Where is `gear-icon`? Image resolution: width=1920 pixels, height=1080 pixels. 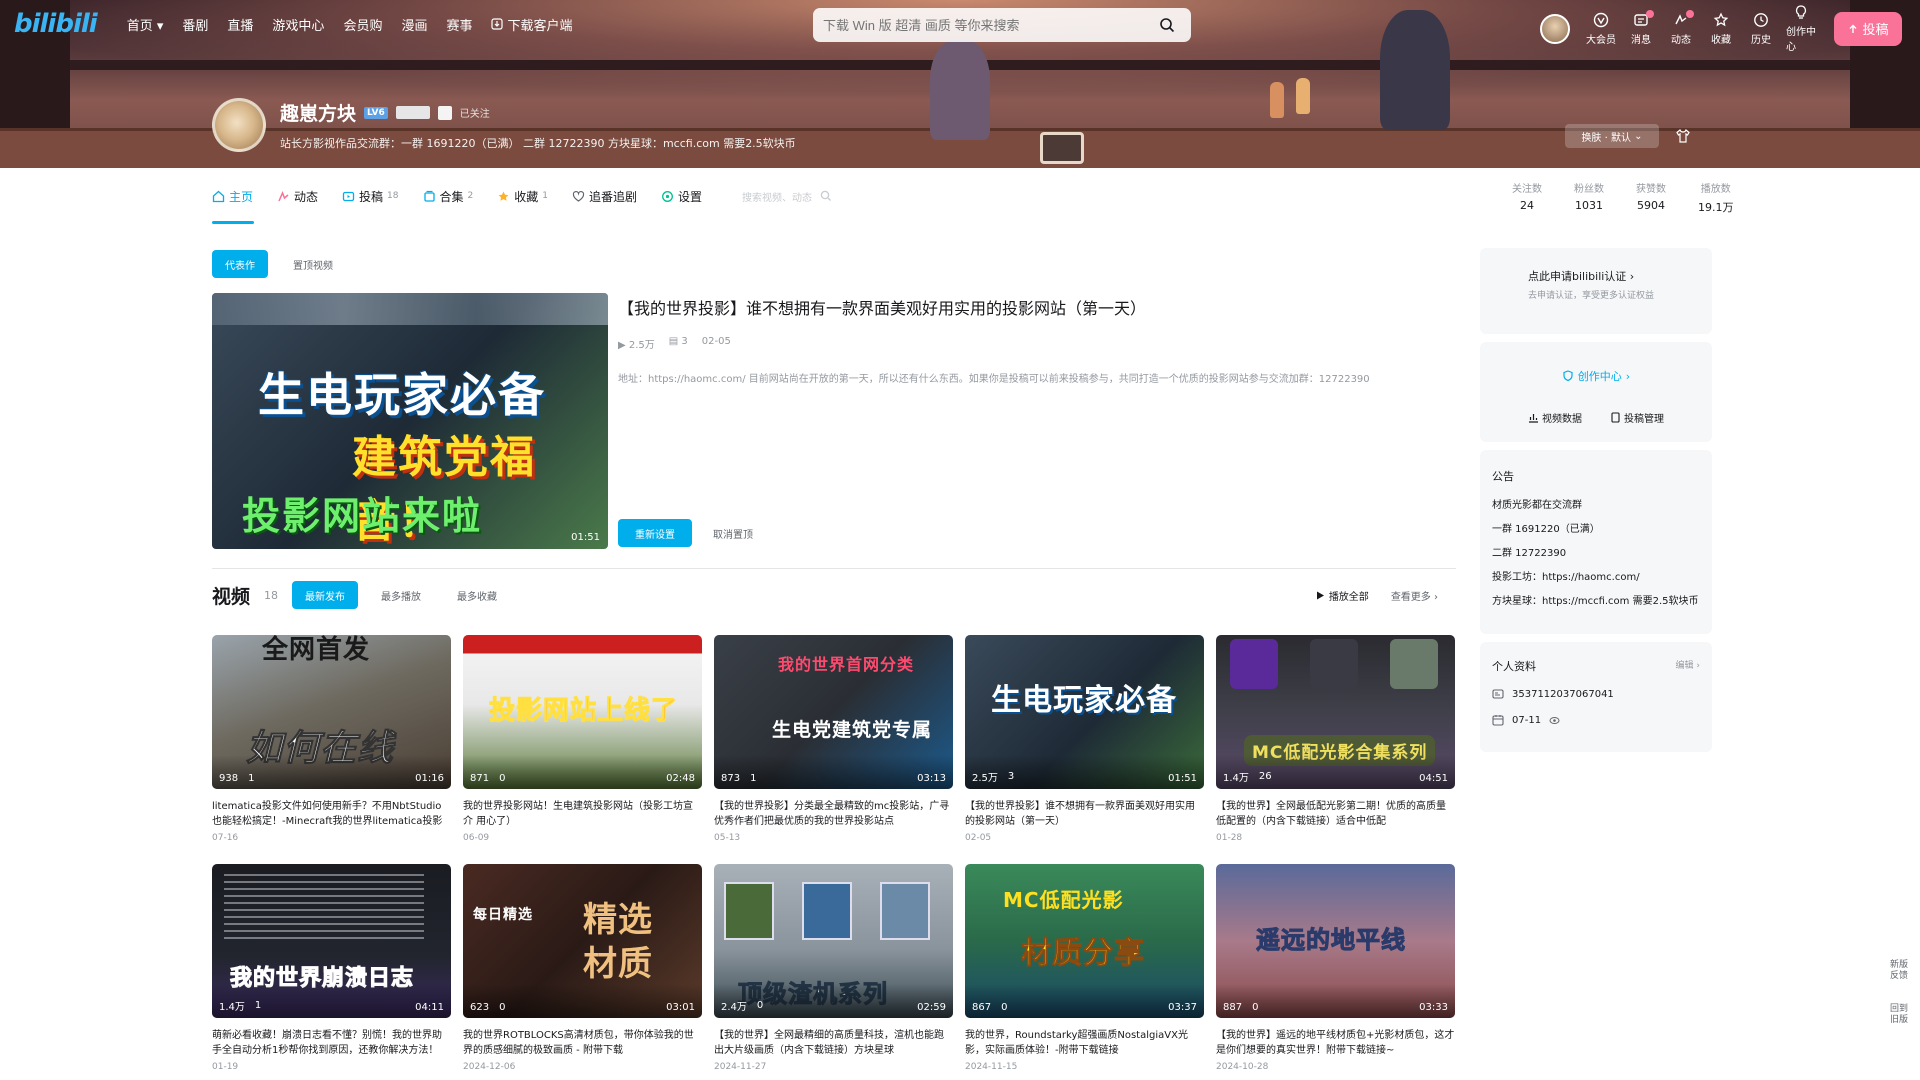
gear-icon is located at coordinates (667, 196).